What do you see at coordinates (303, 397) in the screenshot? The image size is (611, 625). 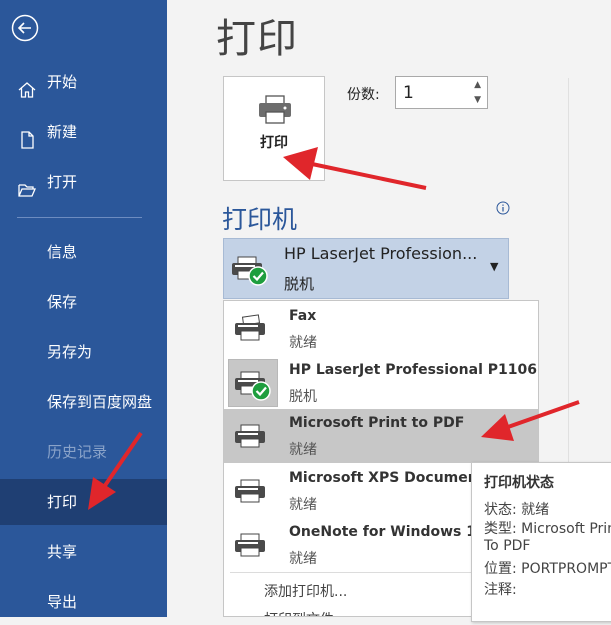 I see `printer-option-status: 脱机` at bounding box center [303, 397].